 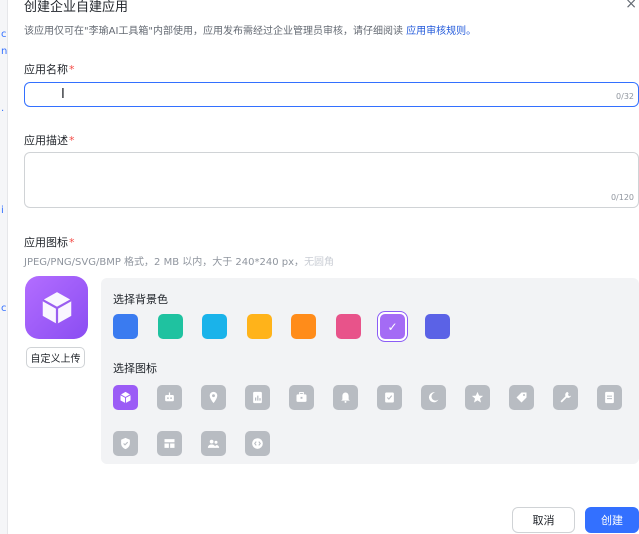 What do you see at coordinates (4, 51) in the screenshot?
I see `sidebar-fragment: n` at bounding box center [4, 51].